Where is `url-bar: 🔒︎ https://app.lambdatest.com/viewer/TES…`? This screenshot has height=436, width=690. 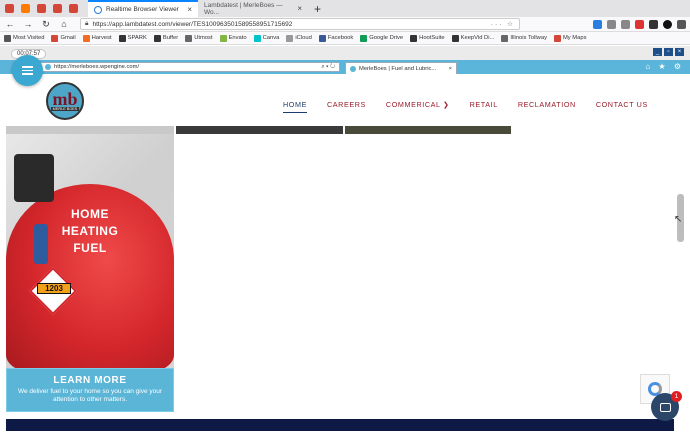 url-bar: 🔒︎ https://app.lambdatest.com/viewer/TES… is located at coordinates (300, 24).